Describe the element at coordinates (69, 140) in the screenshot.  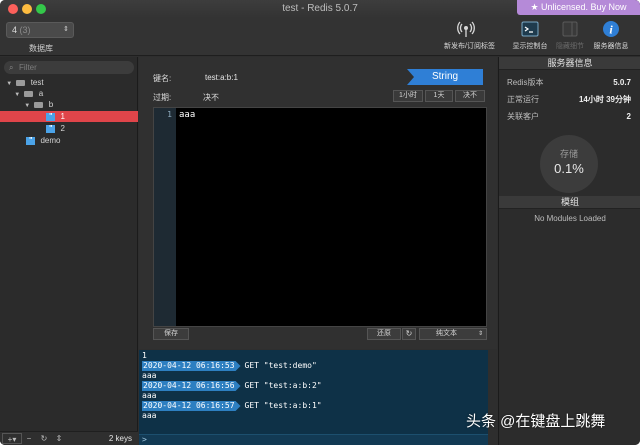
I see `tree-item-demo: " demo` at that location.